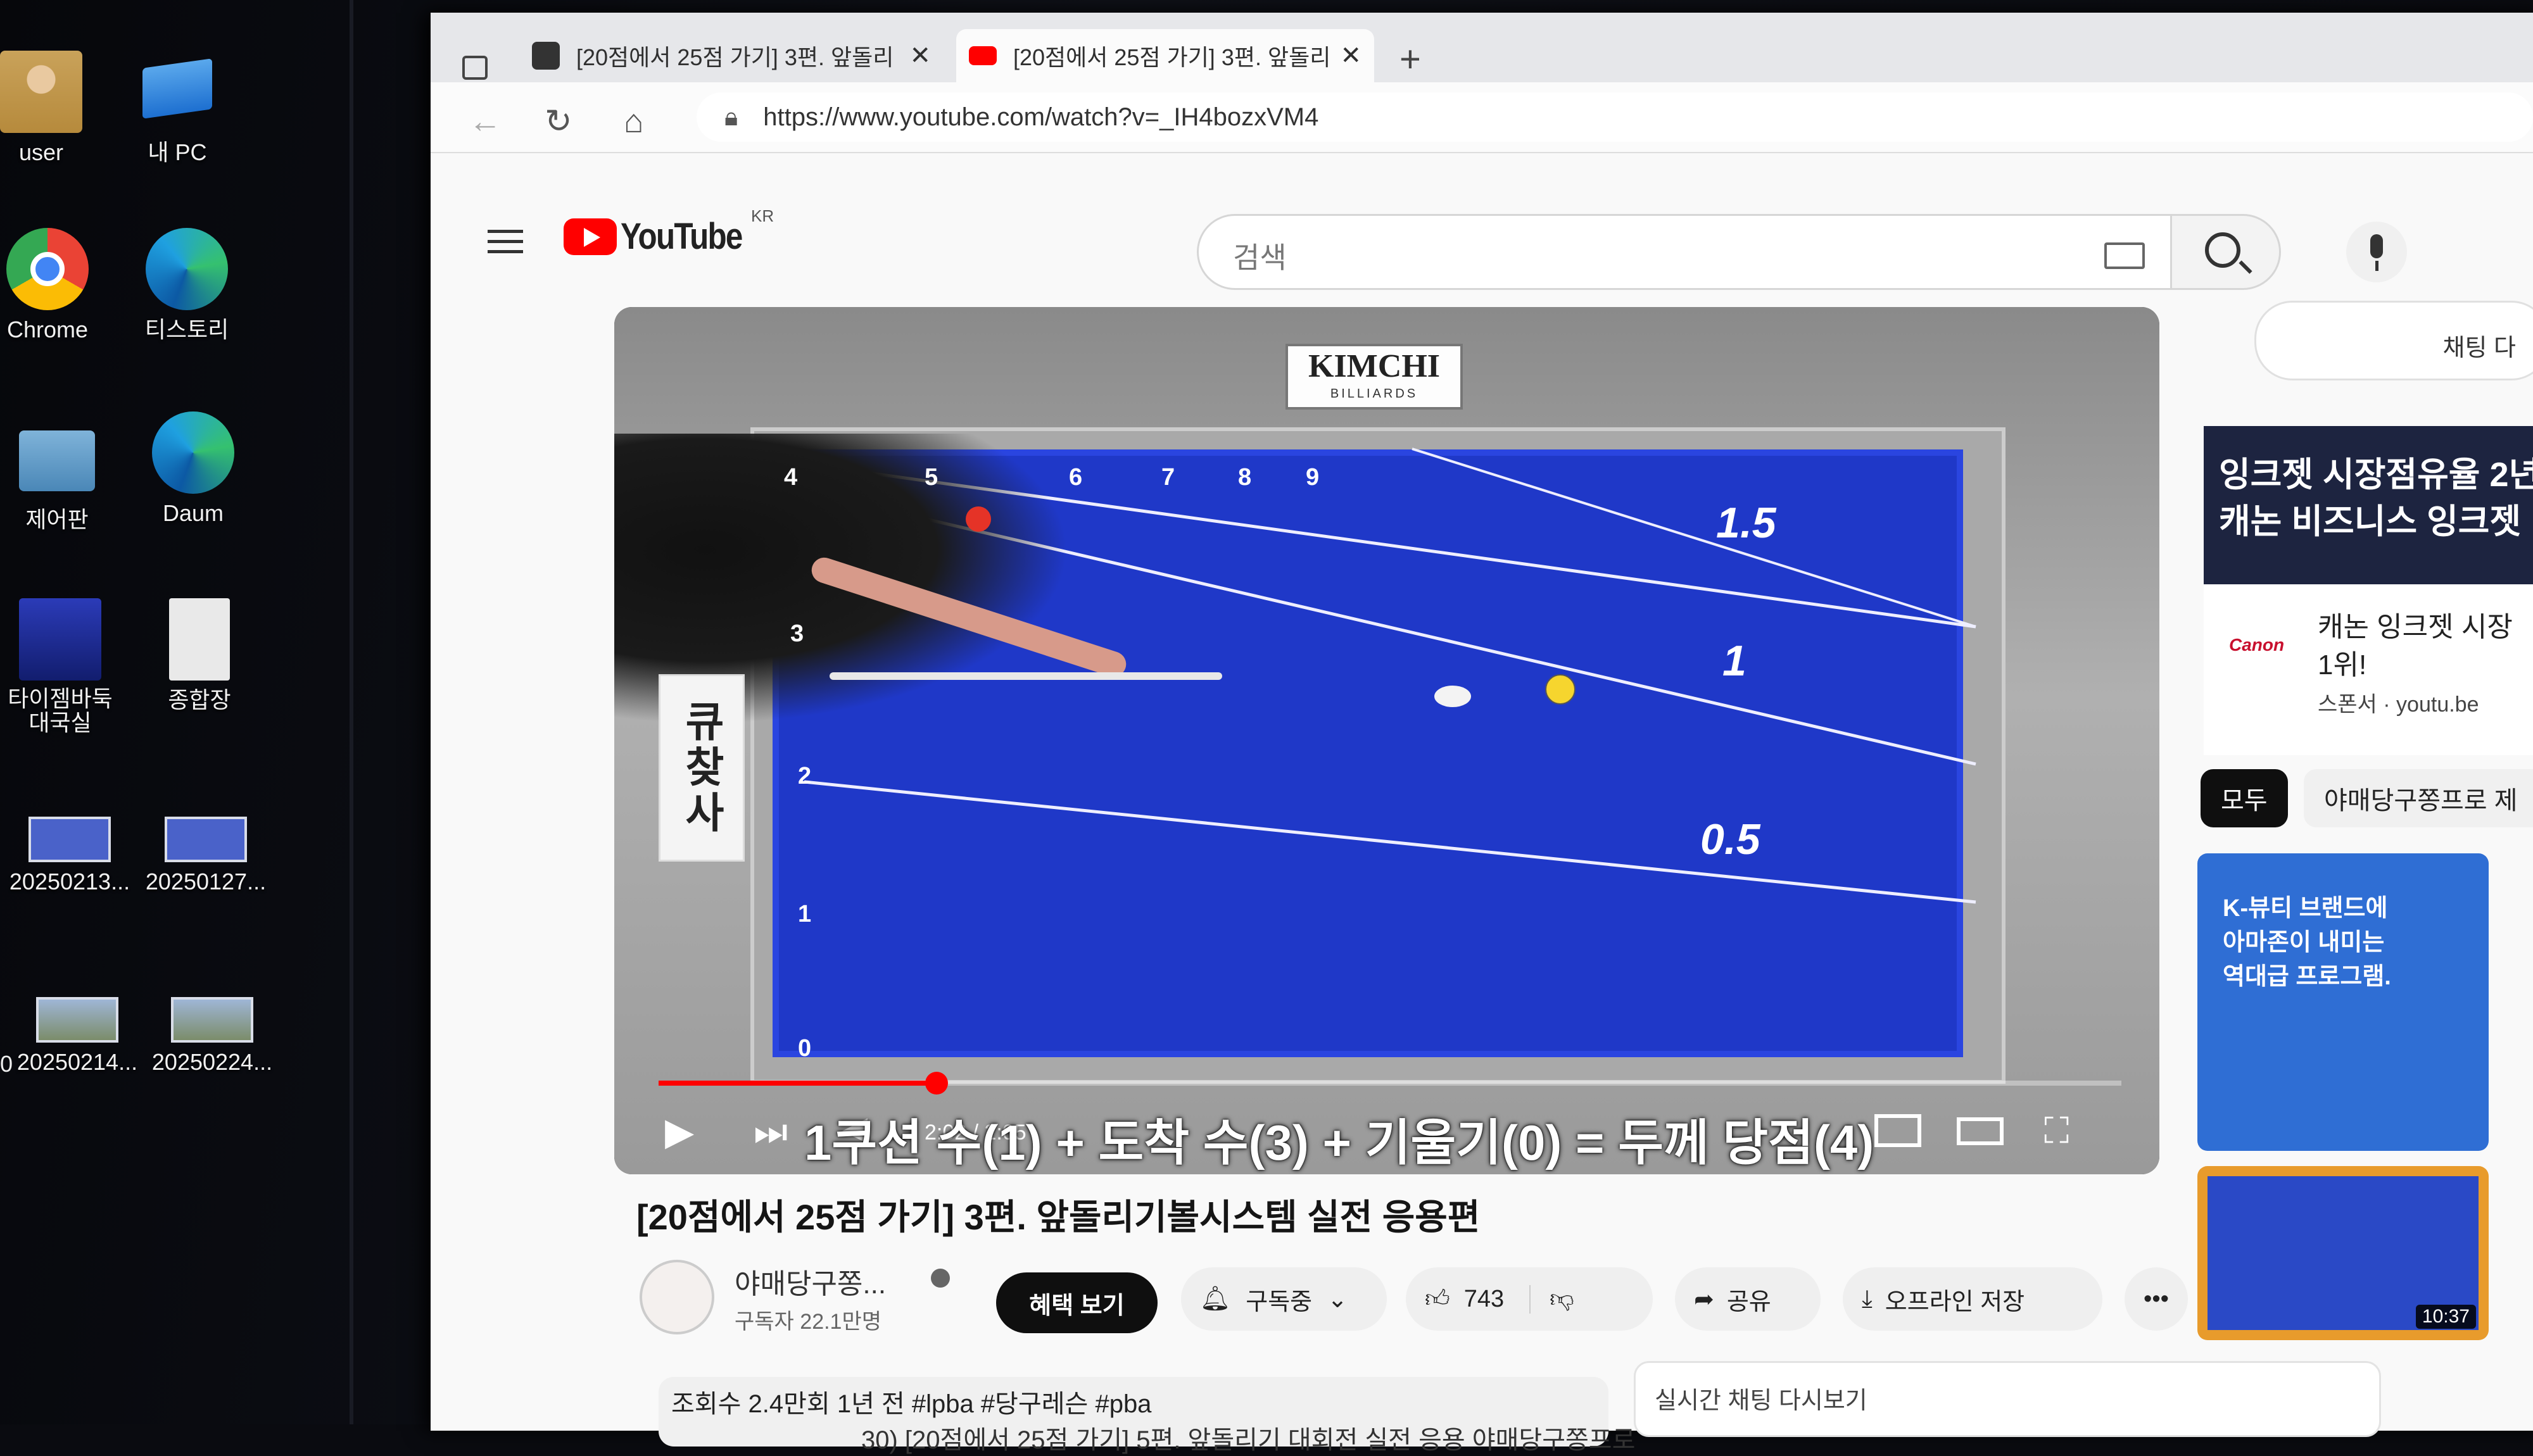 The image size is (2533, 1456). What do you see at coordinates (1410, 59) in the screenshot?
I see `new-tab-button: +` at bounding box center [1410, 59].